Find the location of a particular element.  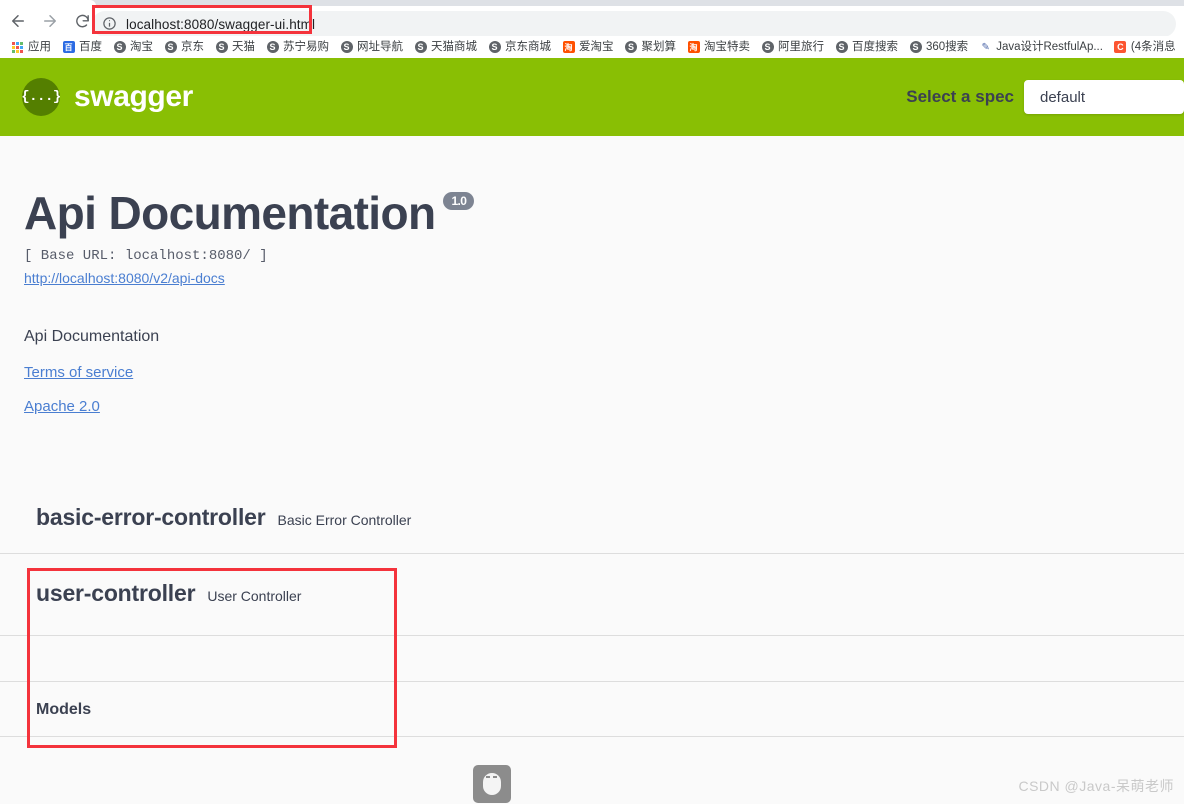

bookmark-tmall-mall: 天猫商城 is located at coordinates (445, 47).